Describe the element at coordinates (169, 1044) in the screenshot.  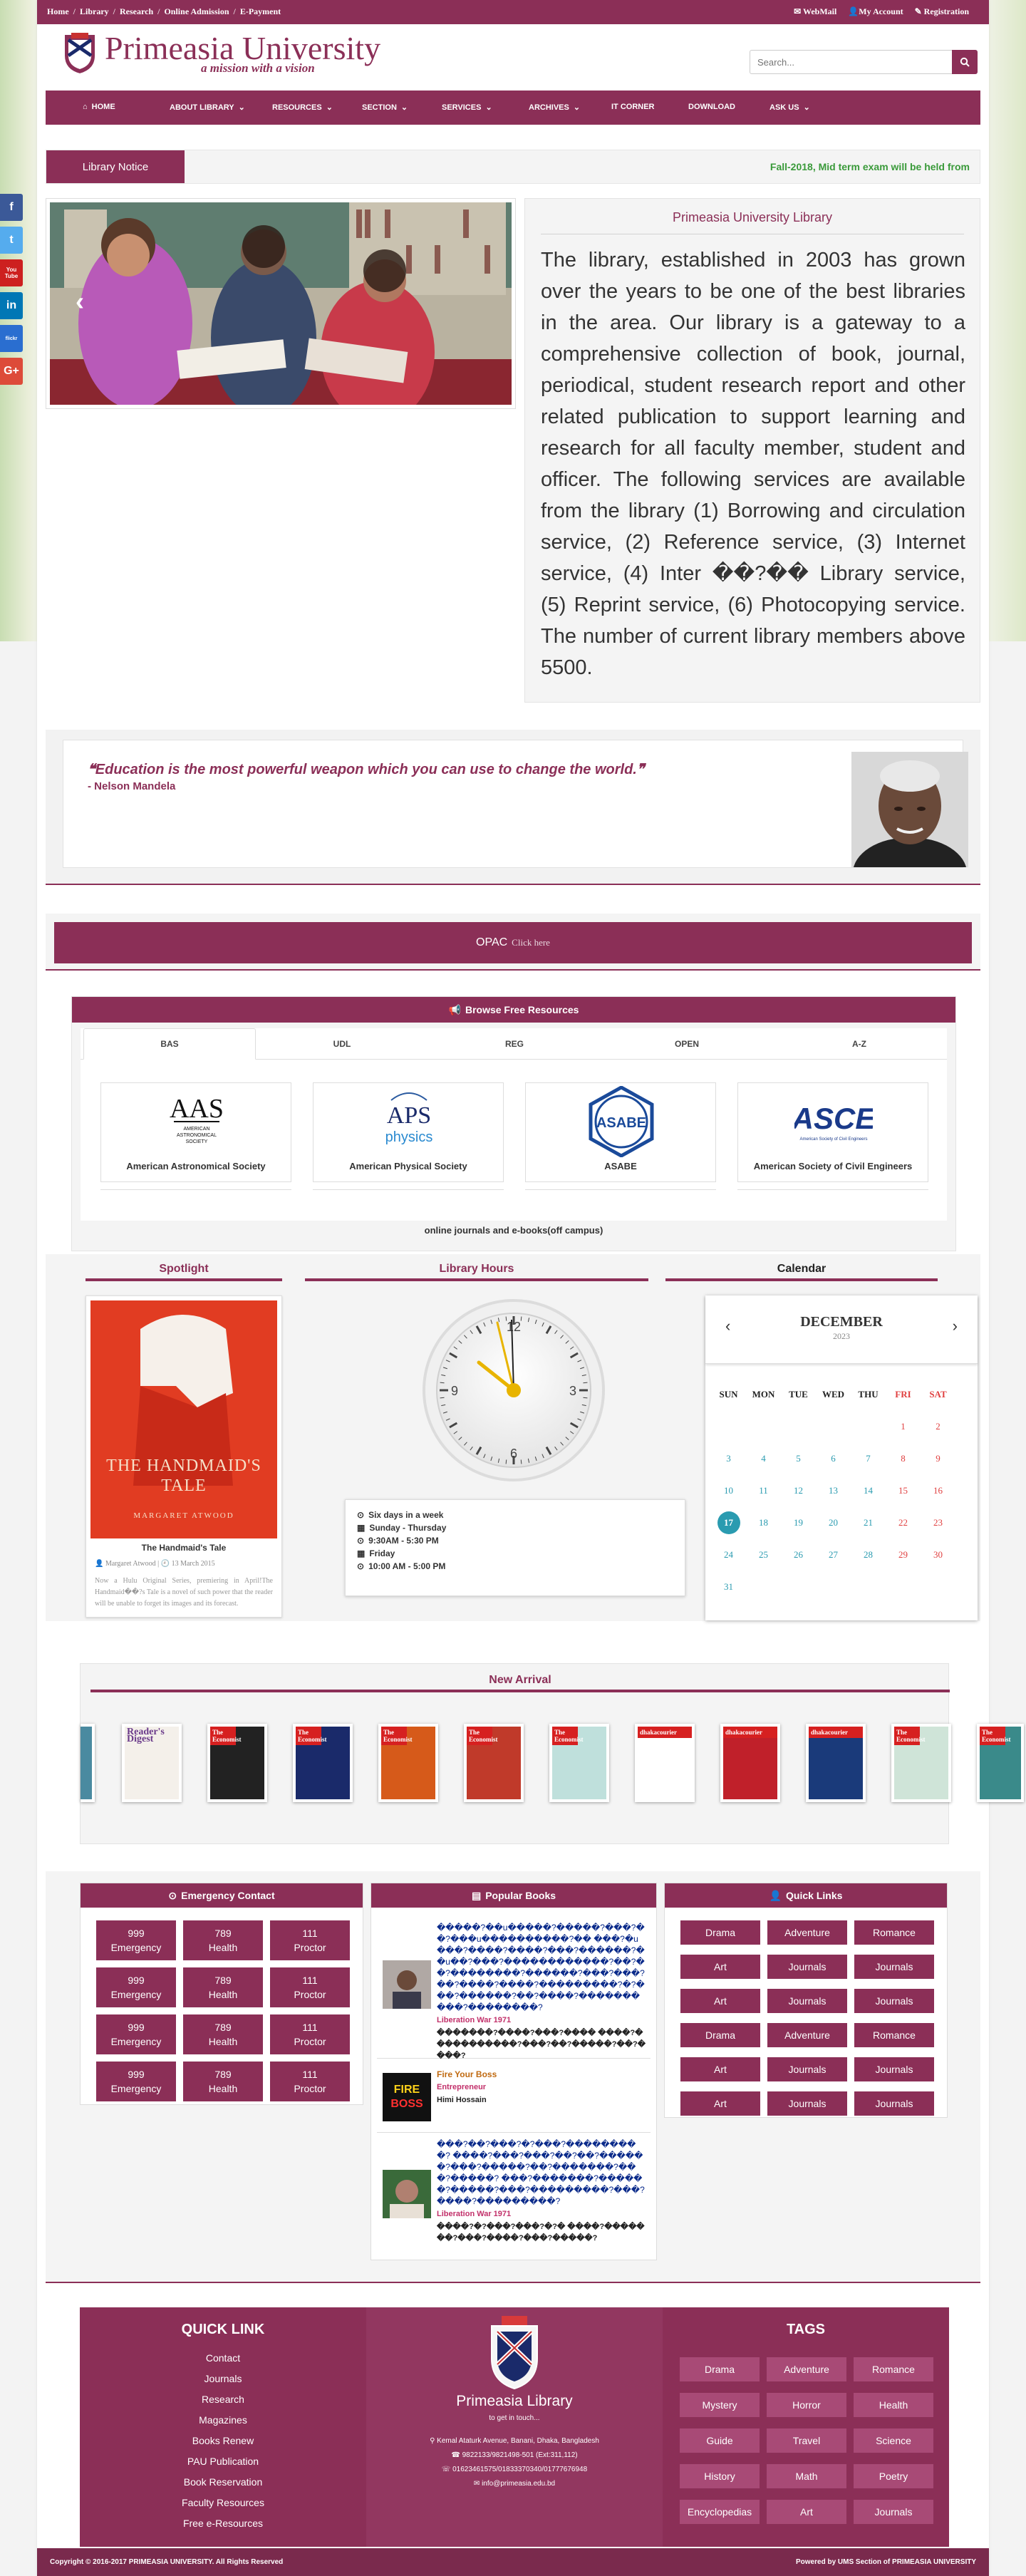
I see `tab-bas: BAS` at that location.